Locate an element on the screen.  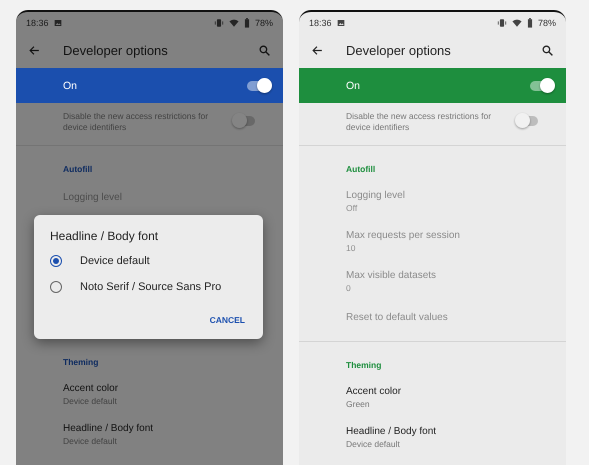
dialog-option: Device default is located at coordinates (148, 262).